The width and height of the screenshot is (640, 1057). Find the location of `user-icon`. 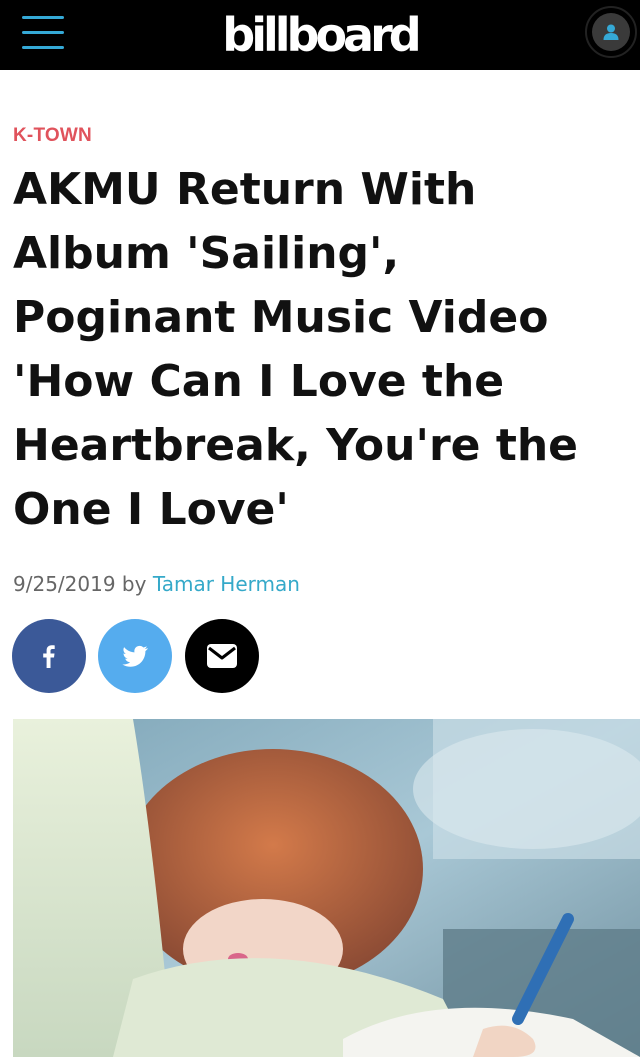

user-icon is located at coordinates (611, 32).